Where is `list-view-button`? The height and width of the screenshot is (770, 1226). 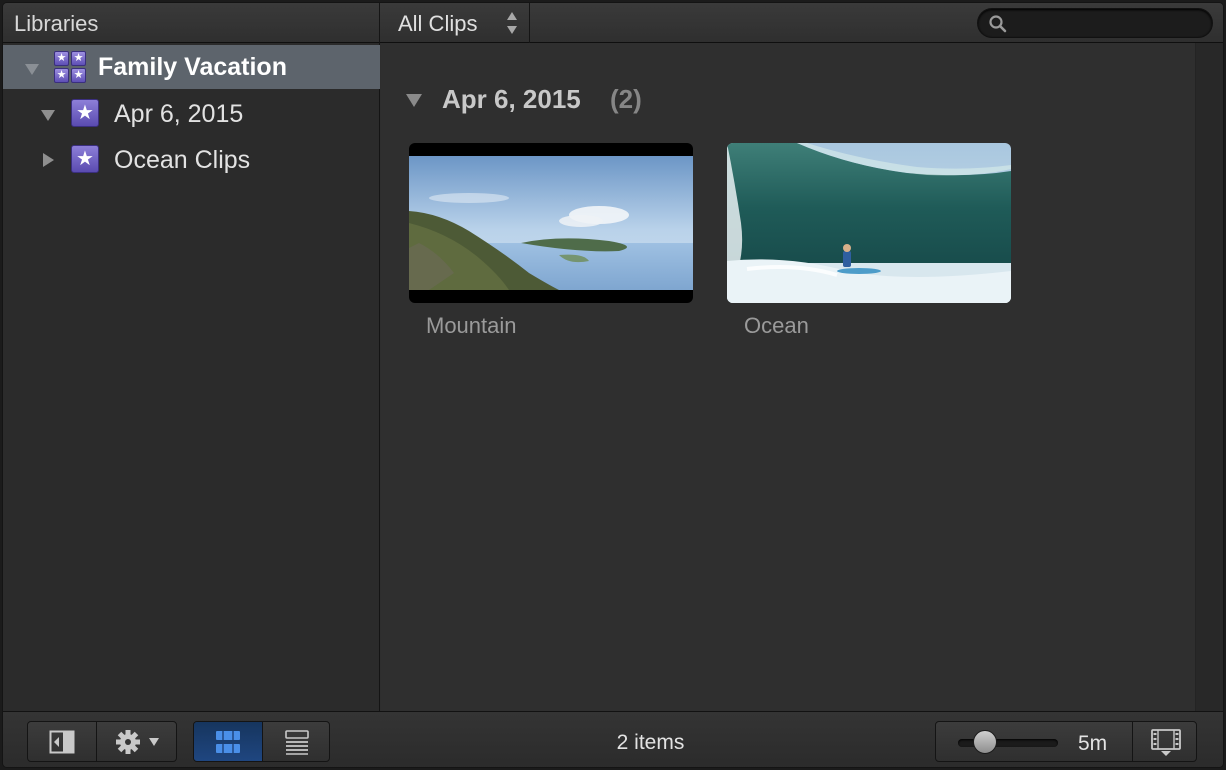
list-view-button is located at coordinates (295, 741).